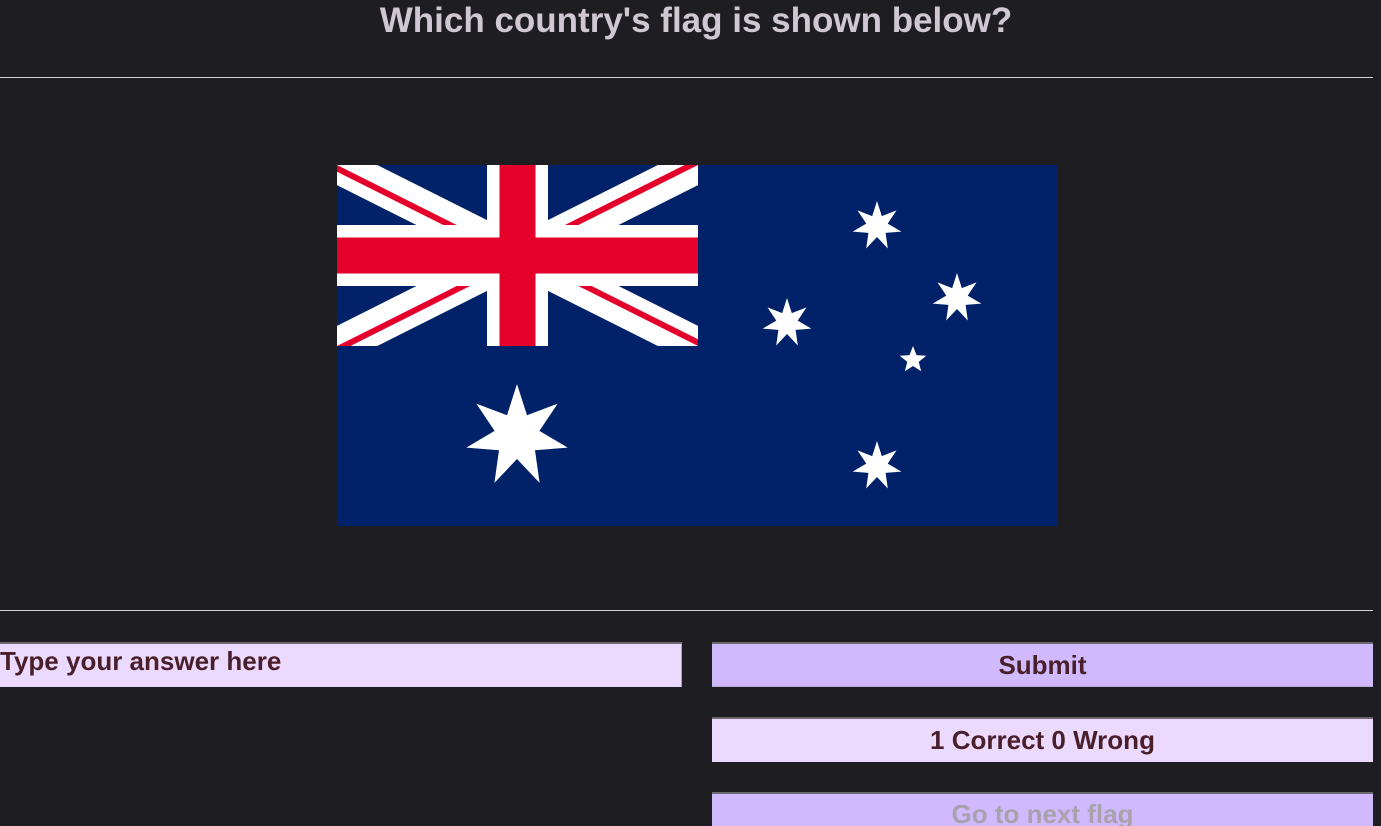  What do you see at coordinates (341, 664) in the screenshot?
I see `answer-input` at bounding box center [341, 664].